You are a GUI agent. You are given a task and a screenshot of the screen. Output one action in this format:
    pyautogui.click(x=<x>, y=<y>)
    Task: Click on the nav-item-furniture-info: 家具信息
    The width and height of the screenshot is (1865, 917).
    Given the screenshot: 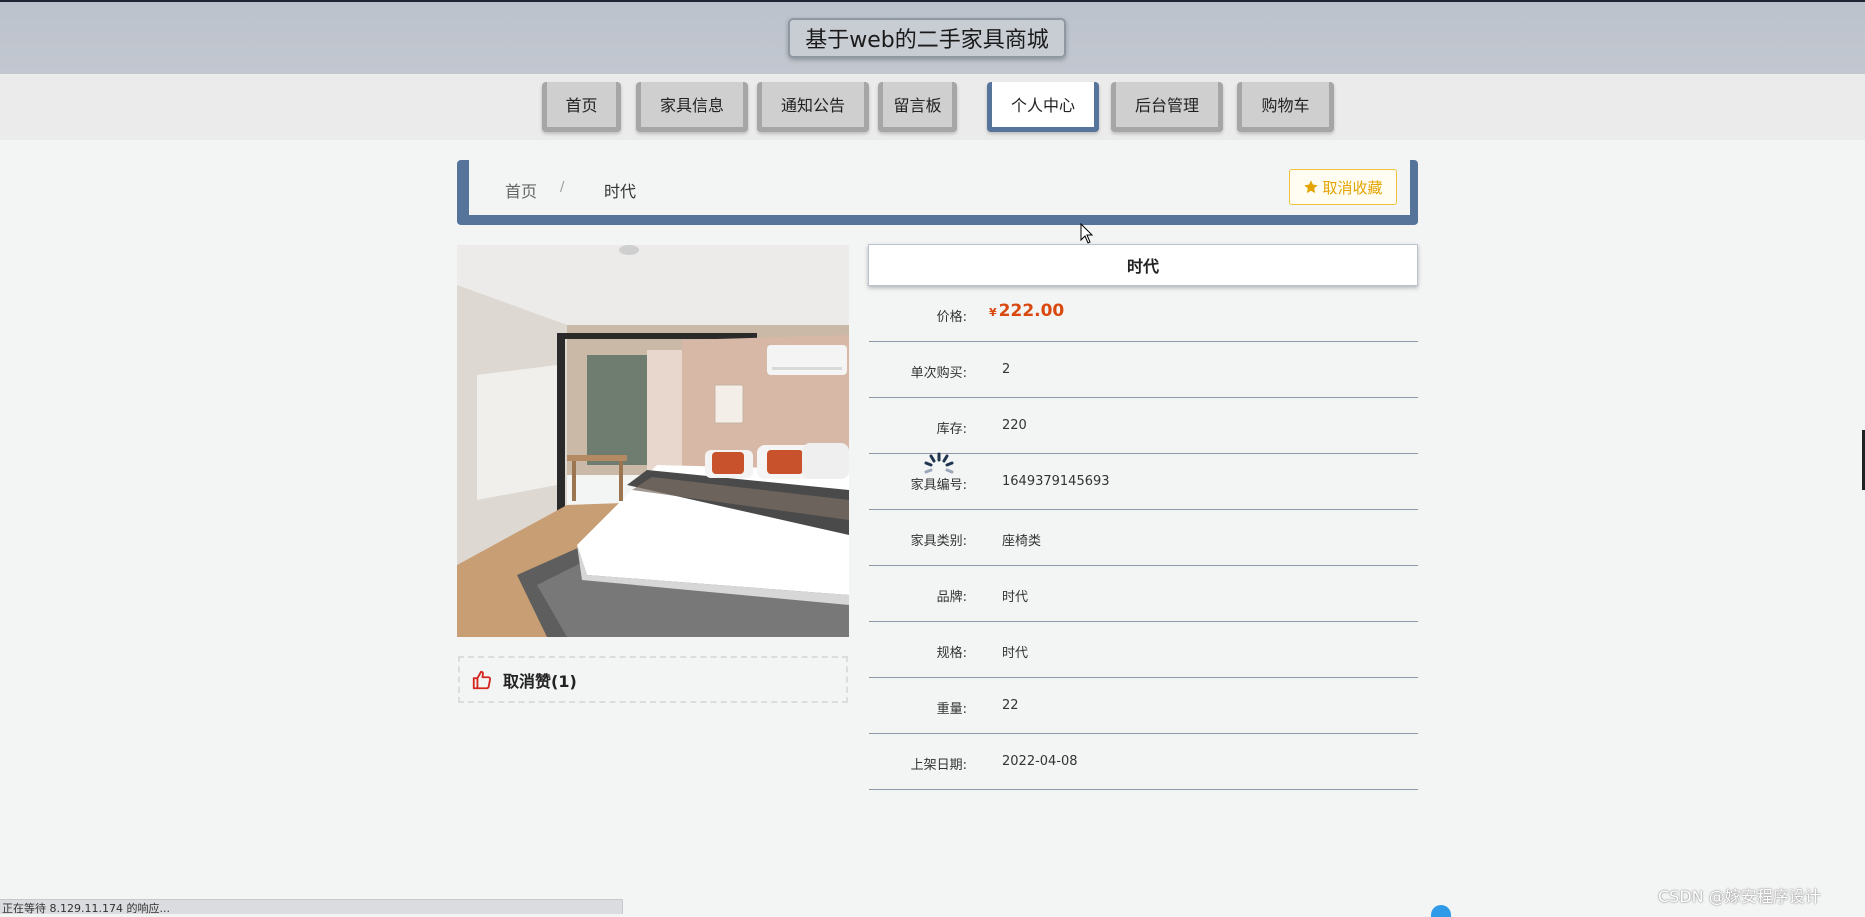 What is the action you would take?
    pyautogui.click(x=692, y=107)
    